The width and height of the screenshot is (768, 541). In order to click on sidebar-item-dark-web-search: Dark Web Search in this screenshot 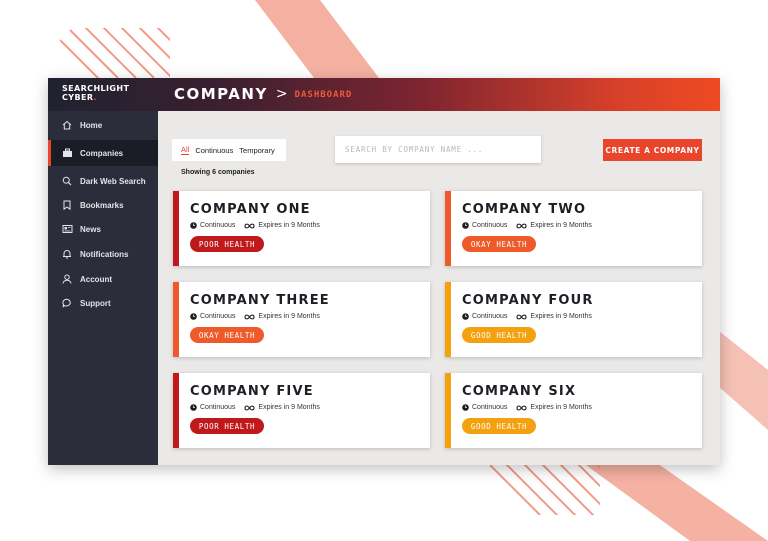, I will do `click(103, 181)`.